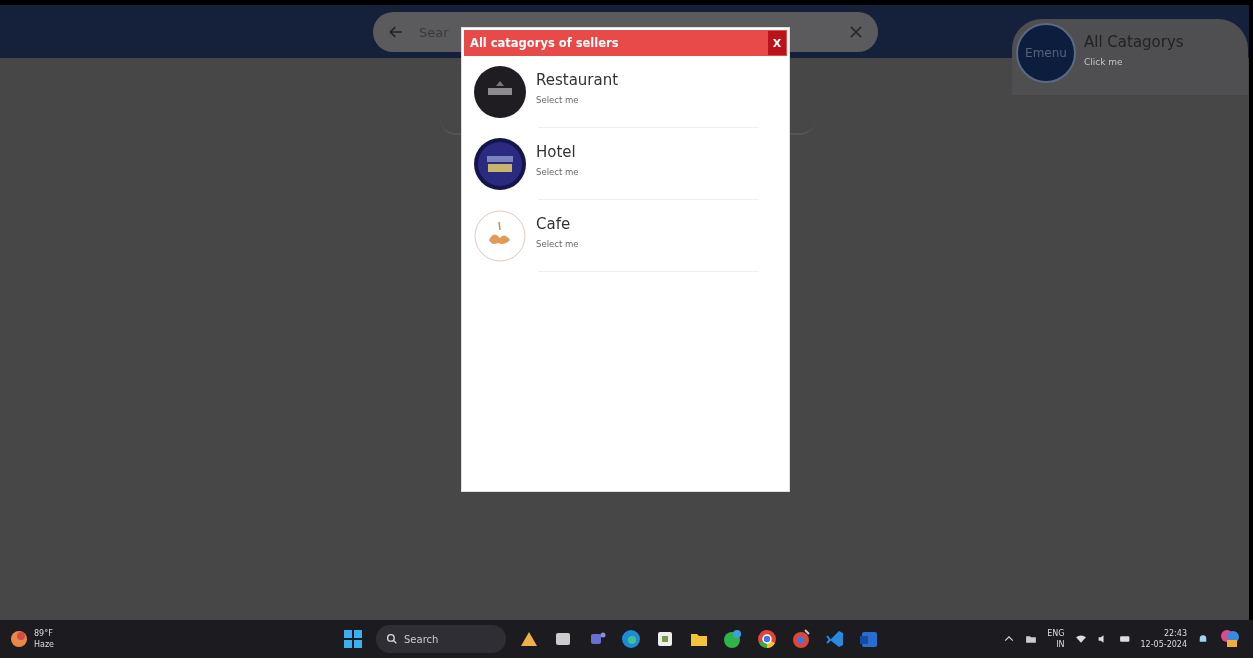 Image resolution: width=1253 pixels, height=658 pixels. Describe the element at coordinates (1163, 644) in the screenshot. I see `clock-date: 12-05-2024` at that location.